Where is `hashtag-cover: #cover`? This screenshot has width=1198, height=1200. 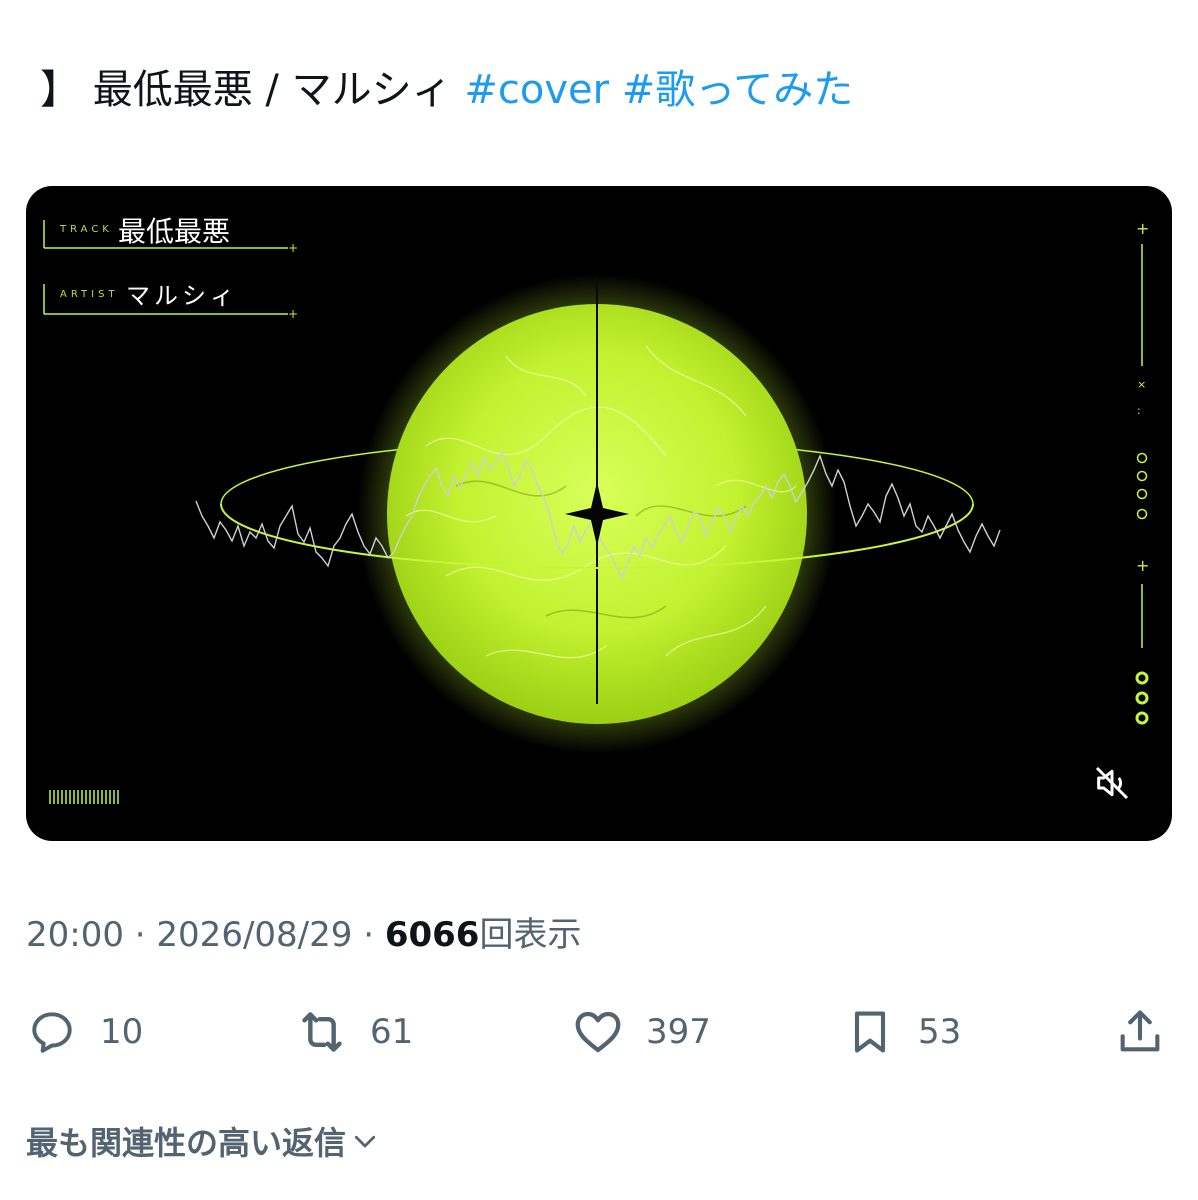 hashtag-cover: #cover is located at coordinates (536, 90).